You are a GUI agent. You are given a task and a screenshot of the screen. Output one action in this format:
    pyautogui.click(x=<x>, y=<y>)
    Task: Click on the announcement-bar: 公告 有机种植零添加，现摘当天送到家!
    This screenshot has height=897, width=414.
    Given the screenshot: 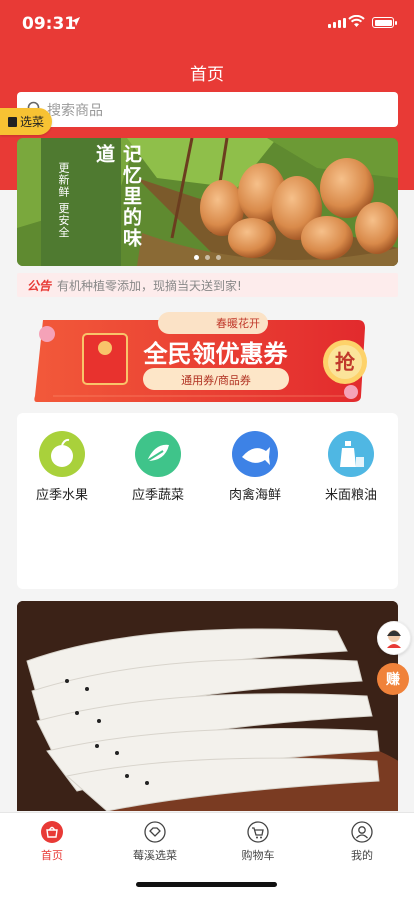 What is the action you would take?
    pyautogui.click(x=207, y=285)
    